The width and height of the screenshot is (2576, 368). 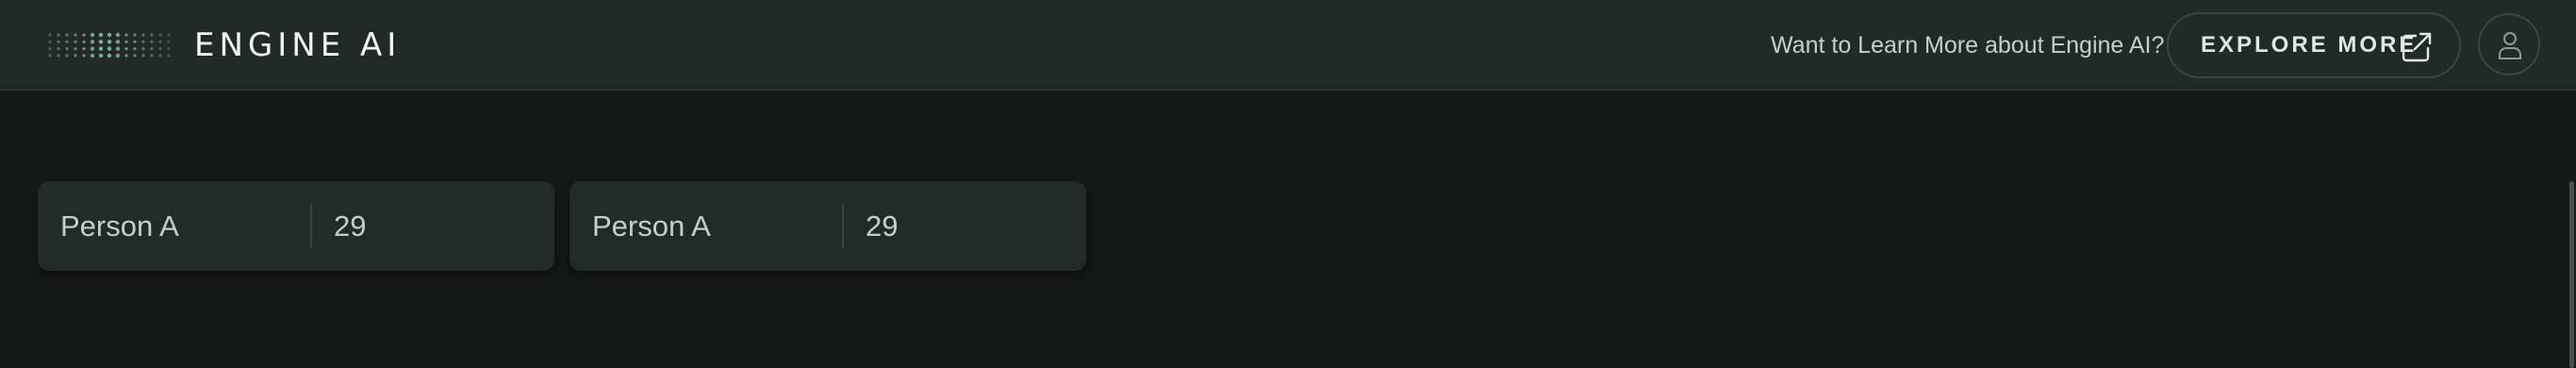 I want to click on user-profile-button, so click(x=2509, y=44).